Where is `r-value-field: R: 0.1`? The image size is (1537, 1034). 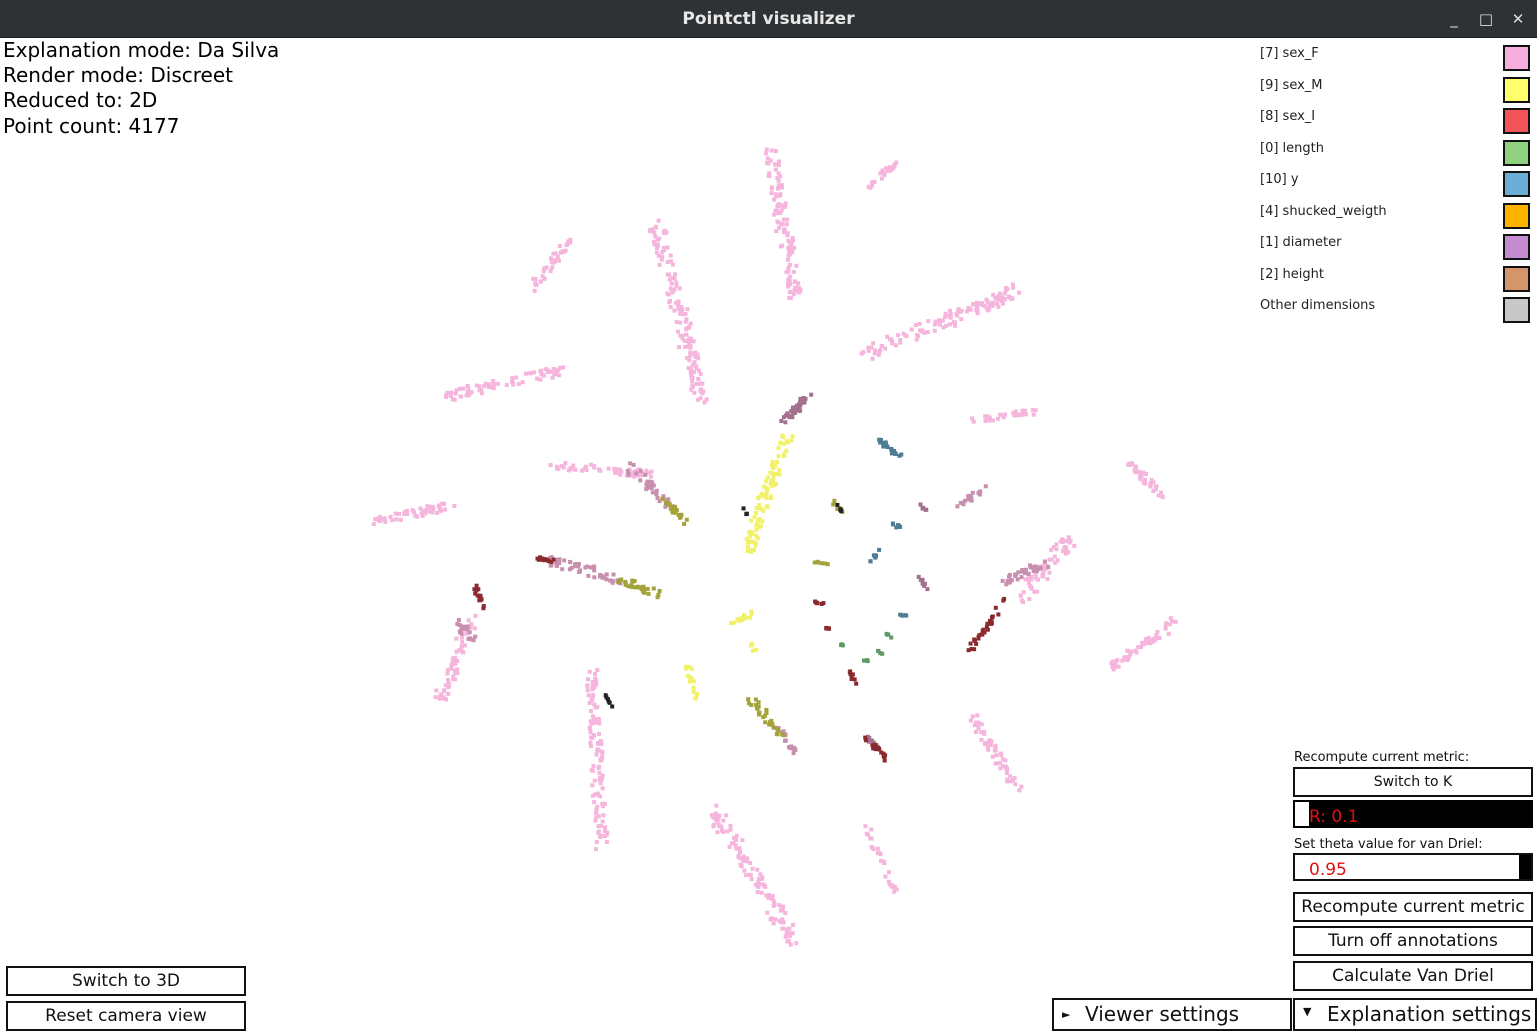 r-value-field: R: 0.1 is located at coordinates (1413, 814).